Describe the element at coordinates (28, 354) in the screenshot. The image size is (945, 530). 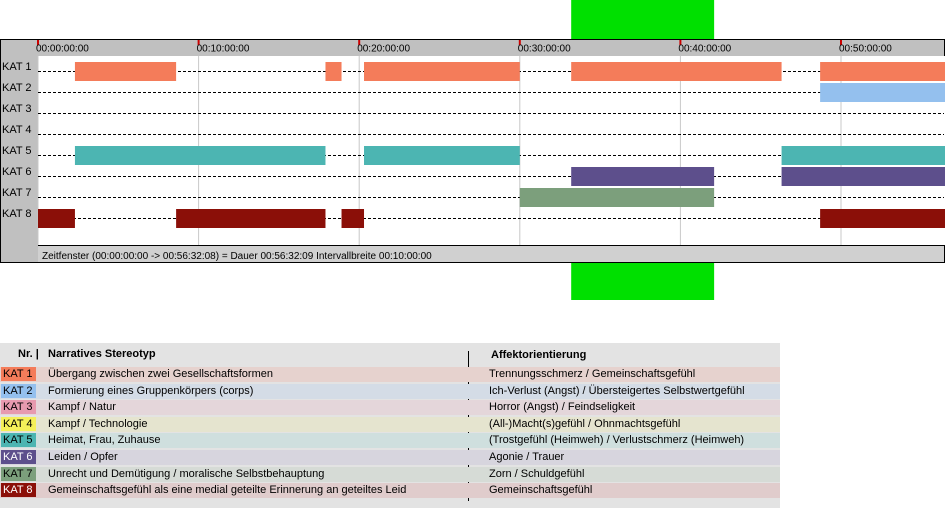
I see `legend-header-nr: Nr. |` at that location.